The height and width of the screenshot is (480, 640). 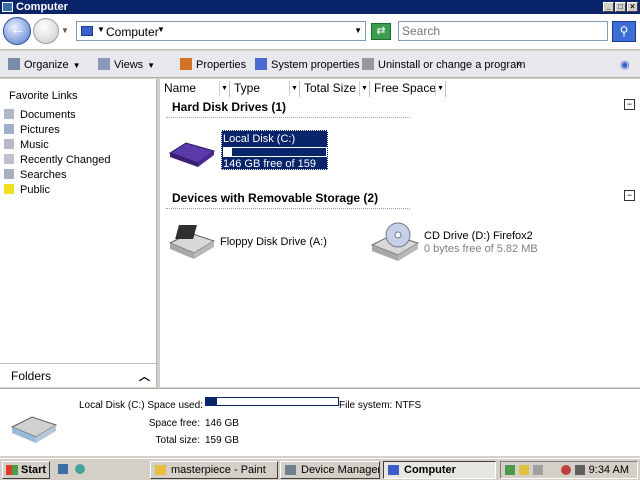 What do you see at coordinates (221, 31) in the screenshot?
I see `address-field: ▼ Computer ▼ ▼` at bounding box center [221, 31].